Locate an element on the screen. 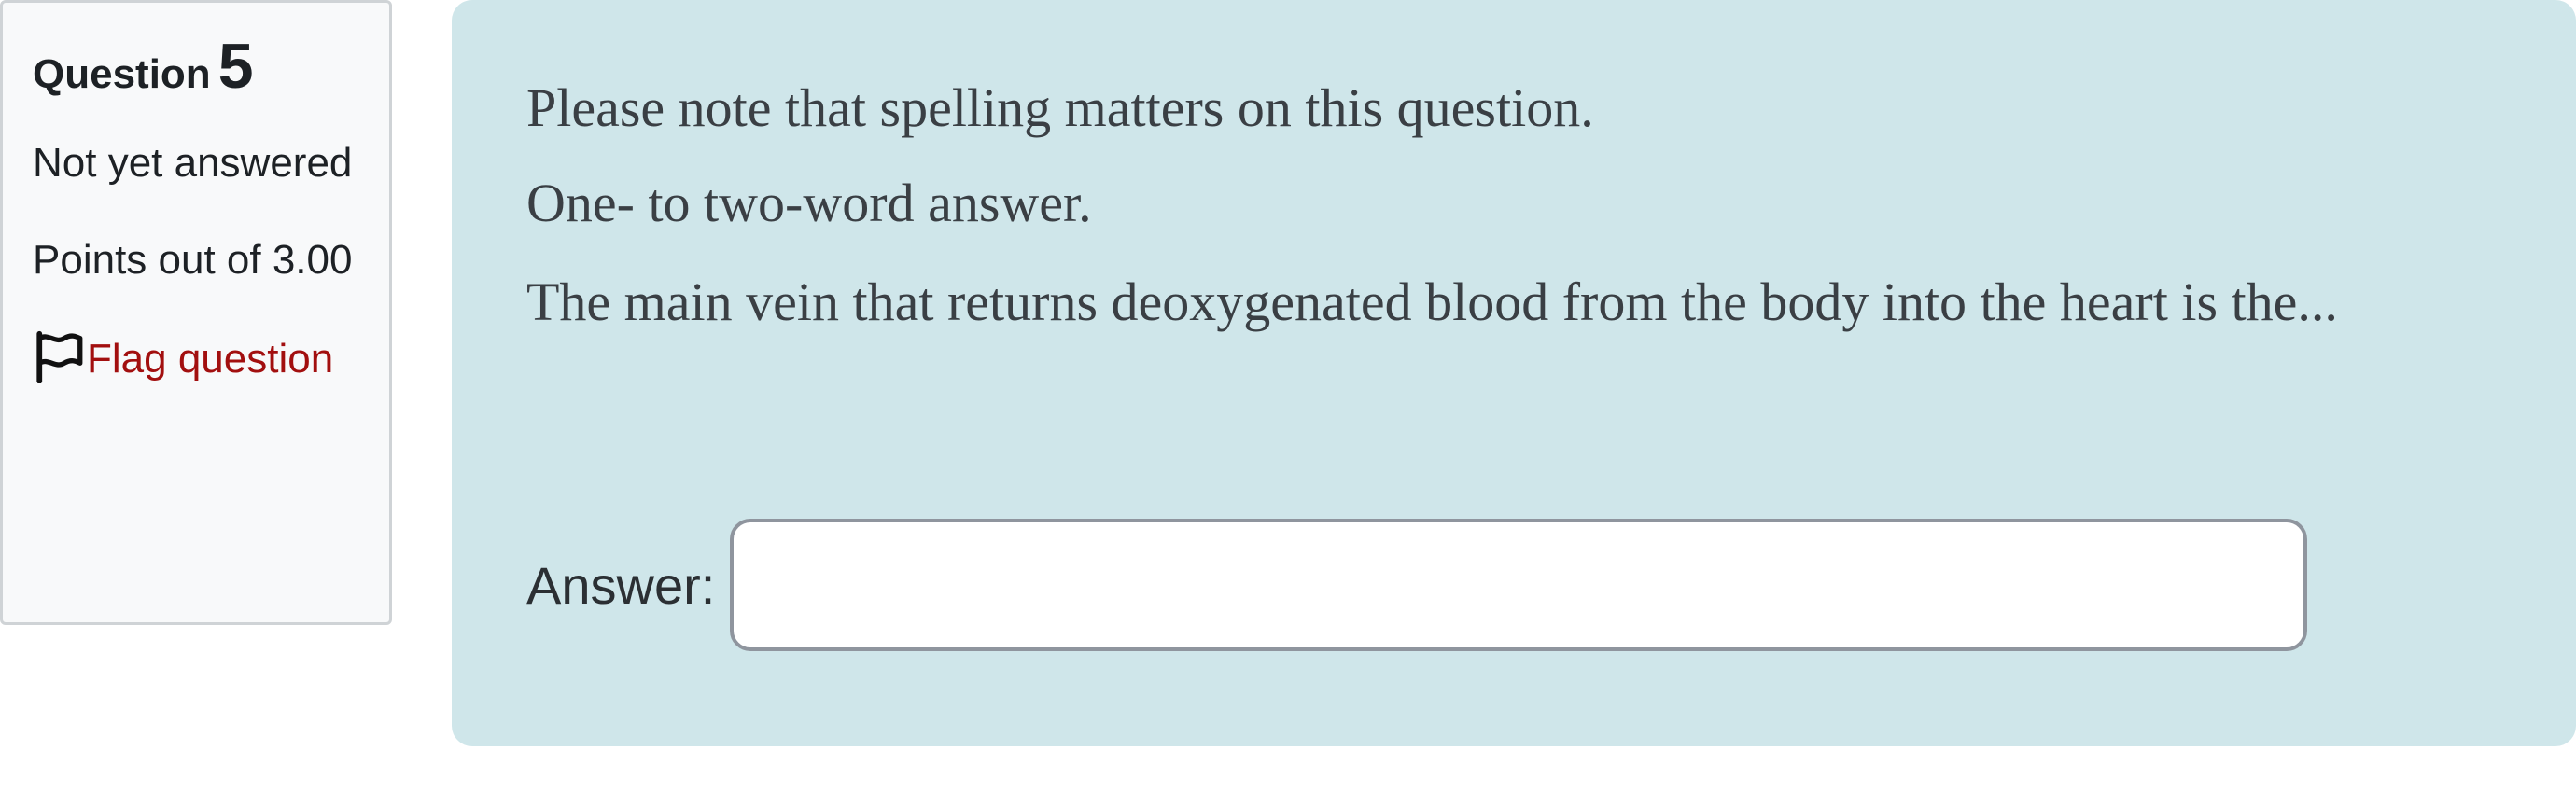 This screenshot has width=2576, height=806. question-label: Question is located at coordinates (122, 74).